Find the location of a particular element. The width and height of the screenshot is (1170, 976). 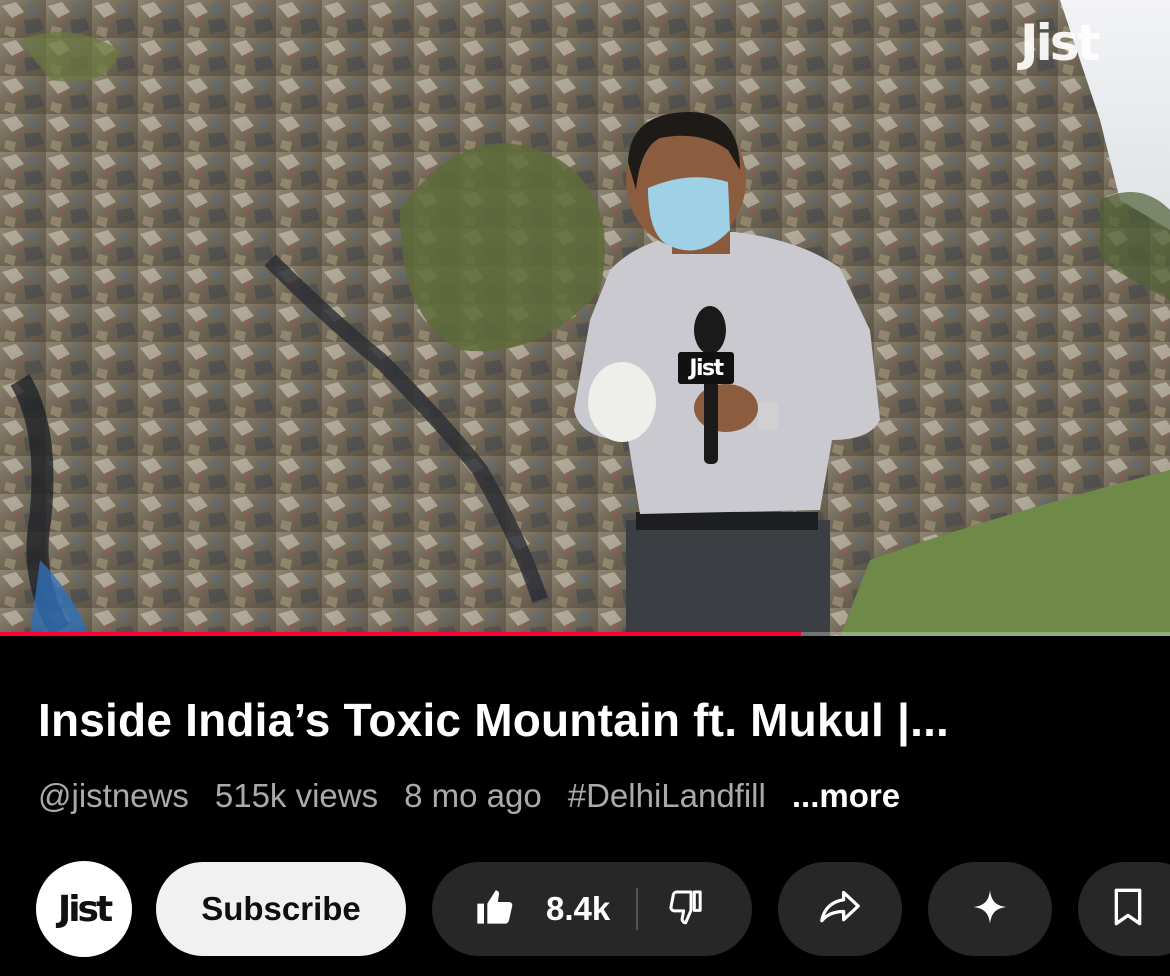

channel-avatar: Jist is located at coordinates (84, 909).